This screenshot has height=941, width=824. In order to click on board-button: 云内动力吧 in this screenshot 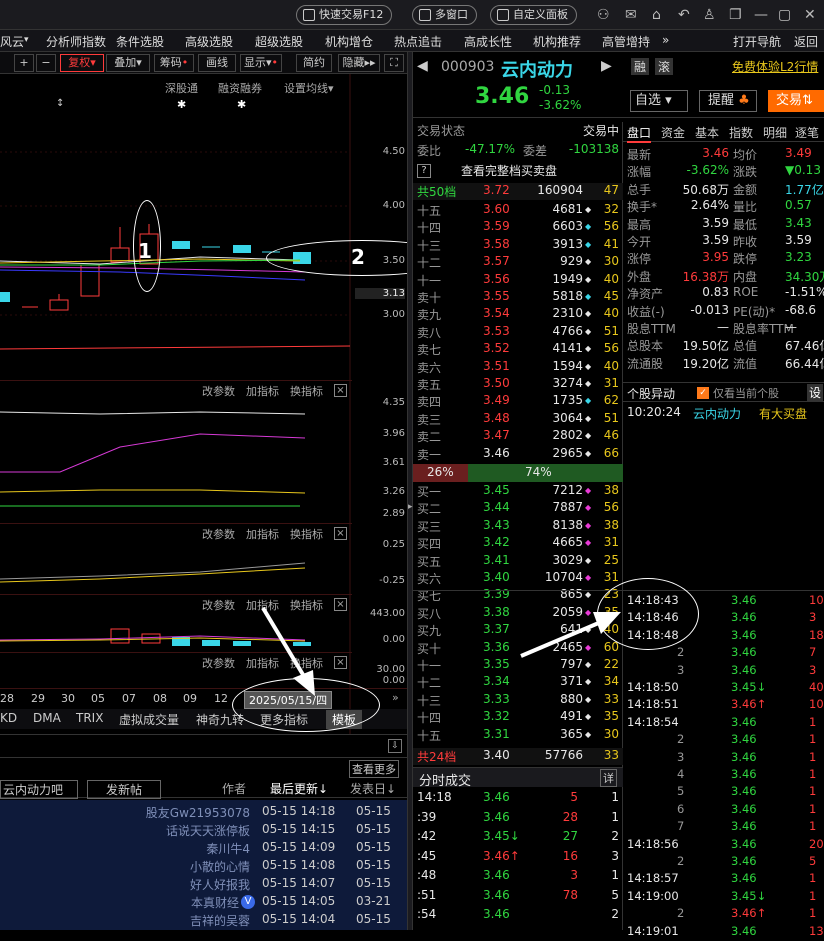, I will do `click(39, 789)`.